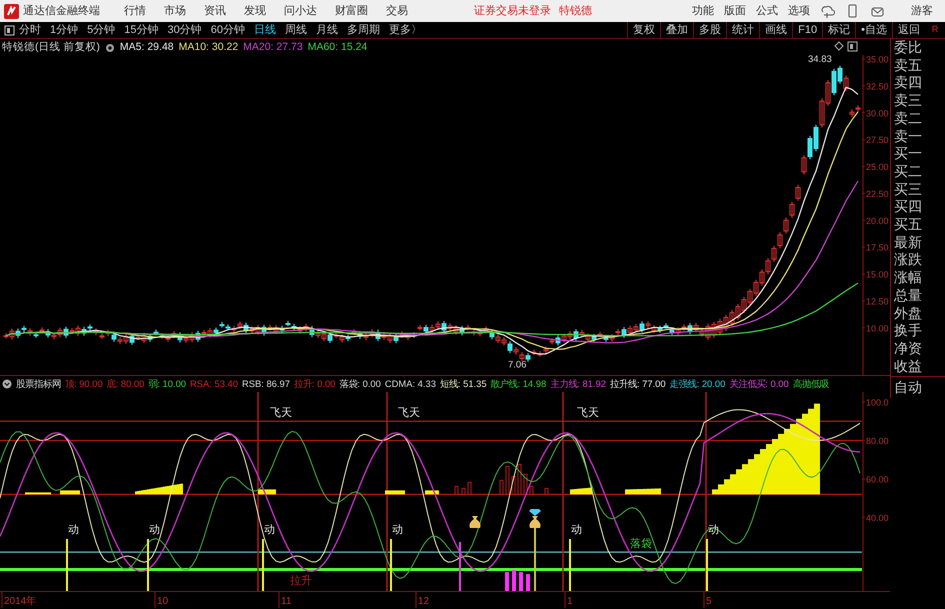 The height and width of the screenshot is (609, 945). I want to click on quote-field-label: 涨幅, so click(919, 278).